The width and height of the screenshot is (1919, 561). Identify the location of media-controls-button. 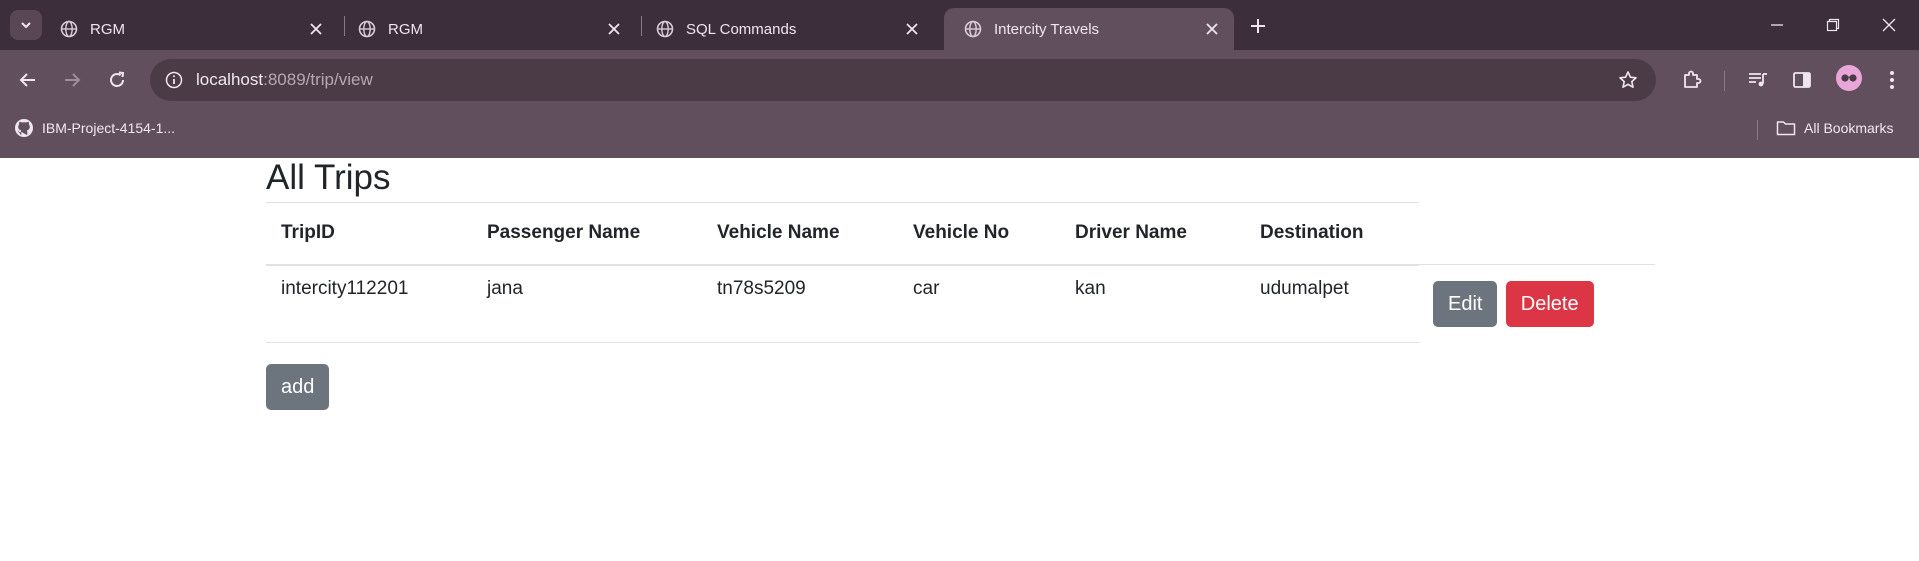
(1758, 80).